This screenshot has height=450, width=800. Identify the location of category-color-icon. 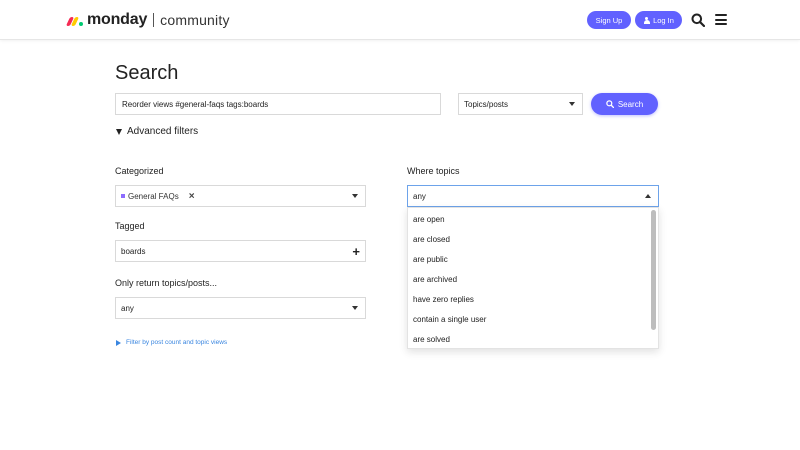
(123, 196).